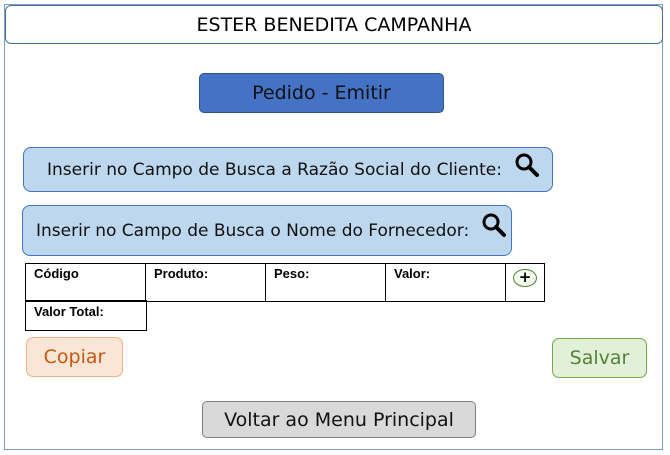 This screenshot has width=670, height=455. I want to click on page-title: ESTER BENEDITA CAMPANHA, so click(334, 24).